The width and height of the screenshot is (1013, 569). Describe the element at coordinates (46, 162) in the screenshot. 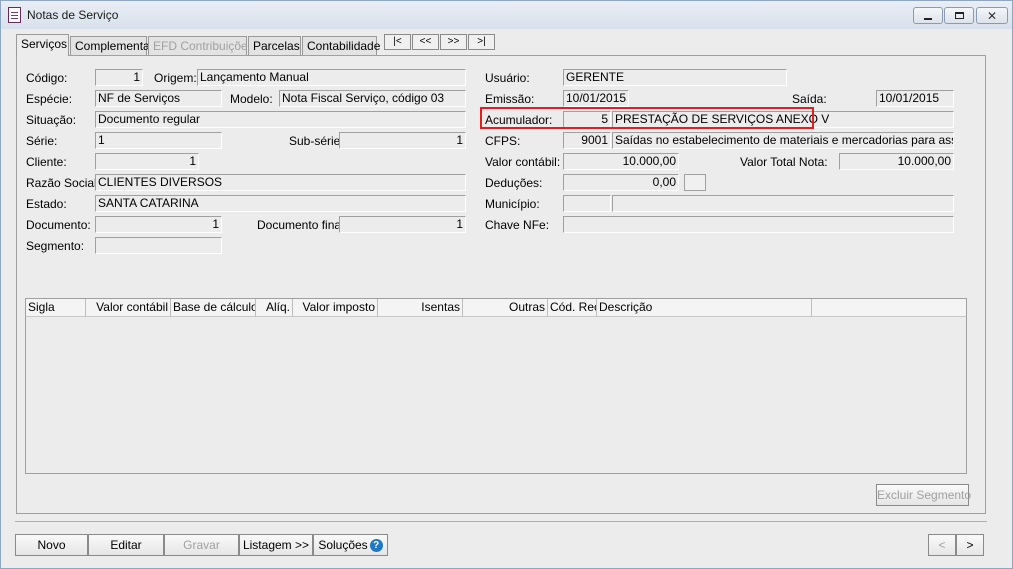

I see `cliente-label: Cliente:` at that location.